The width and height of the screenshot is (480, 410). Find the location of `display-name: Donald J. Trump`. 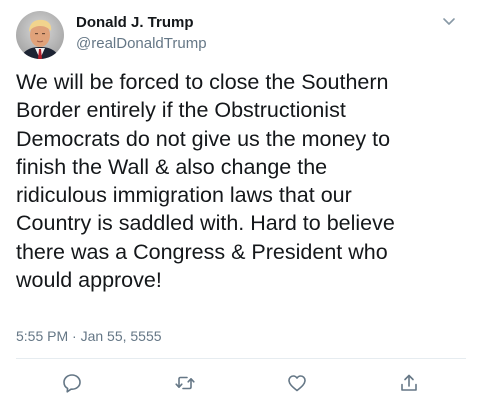

display-name: Donald J. Trump is located at coordinates (135, 23).